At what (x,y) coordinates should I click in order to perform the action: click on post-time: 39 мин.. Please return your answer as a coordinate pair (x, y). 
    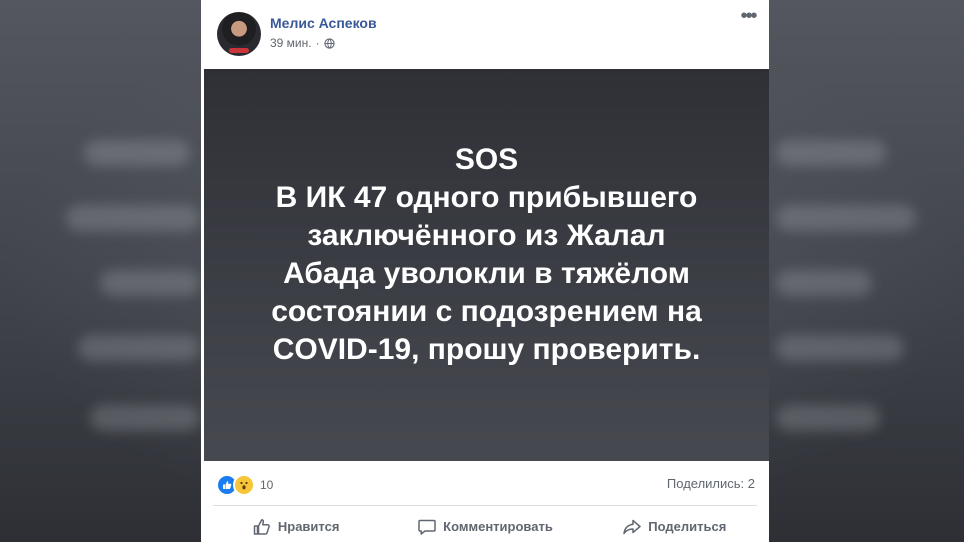
    Looking at the image, I should click on (291, 43).